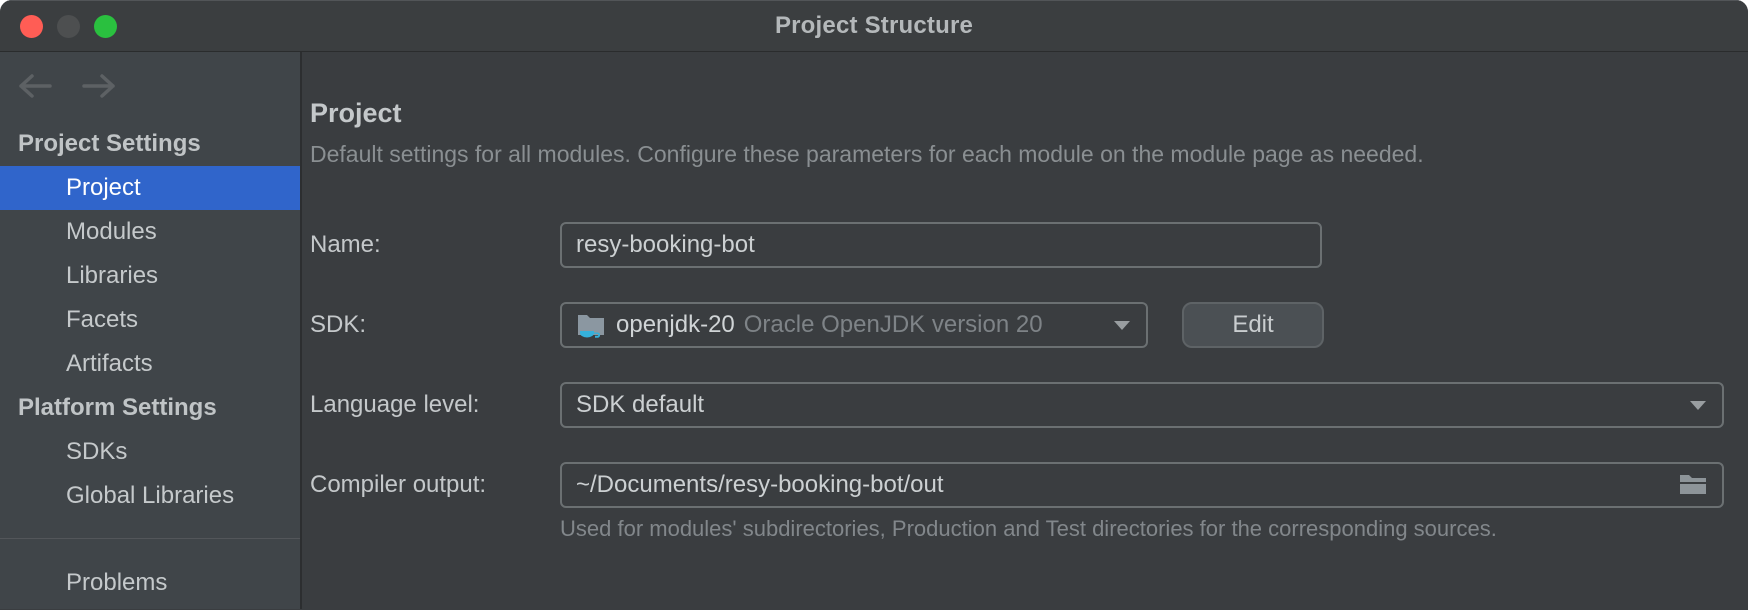 The height and width of the screenshot is (610, 1748). I want to click on zoom-button, so click(105, 26).